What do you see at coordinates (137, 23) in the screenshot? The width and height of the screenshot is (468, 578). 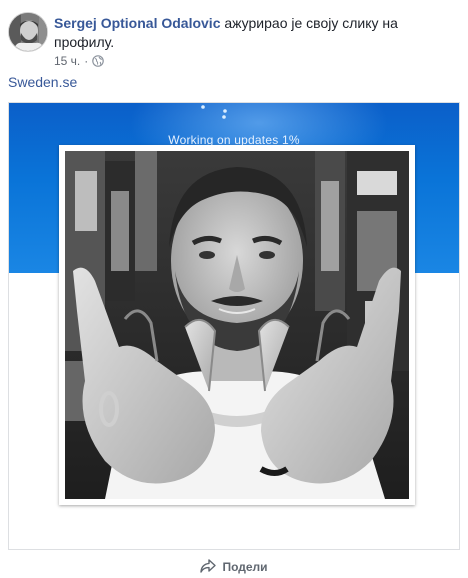 I see `author-name: Sergej Optional Odalovic` at bounding box center [137, 23].